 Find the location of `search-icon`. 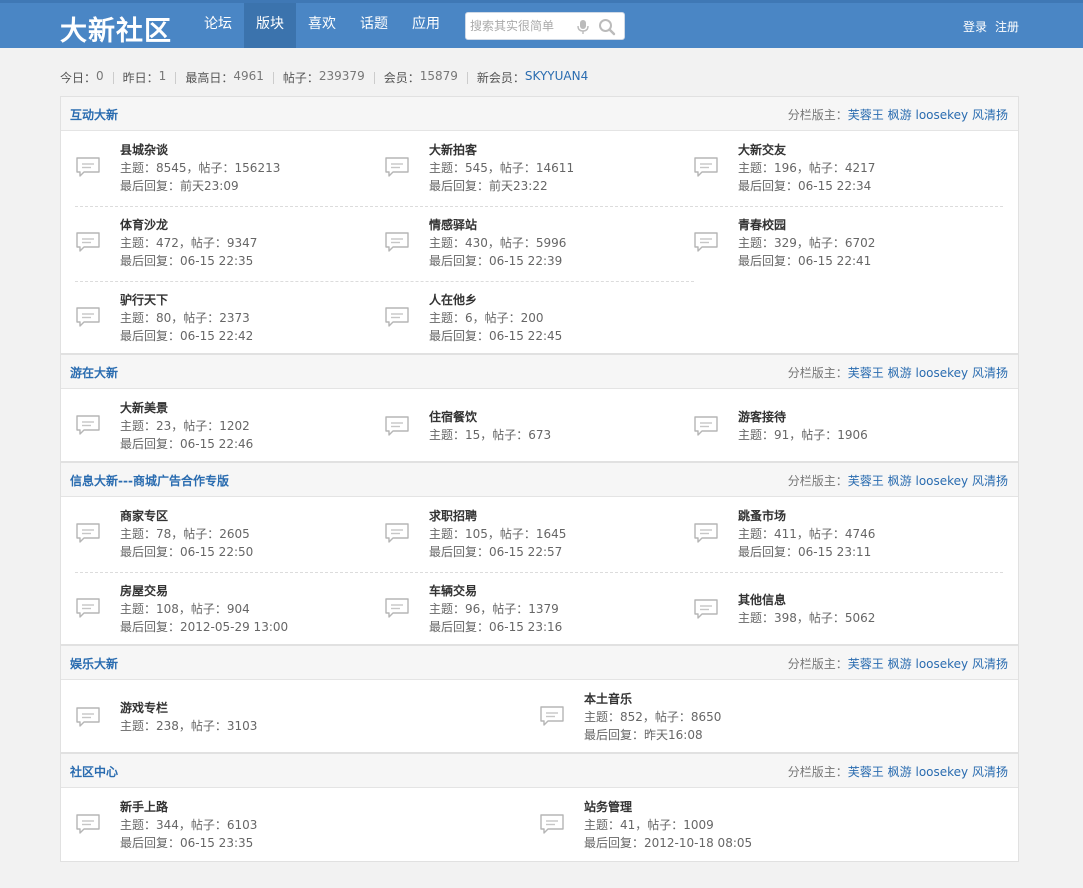

search-icon is located at coordinates (607, 27).